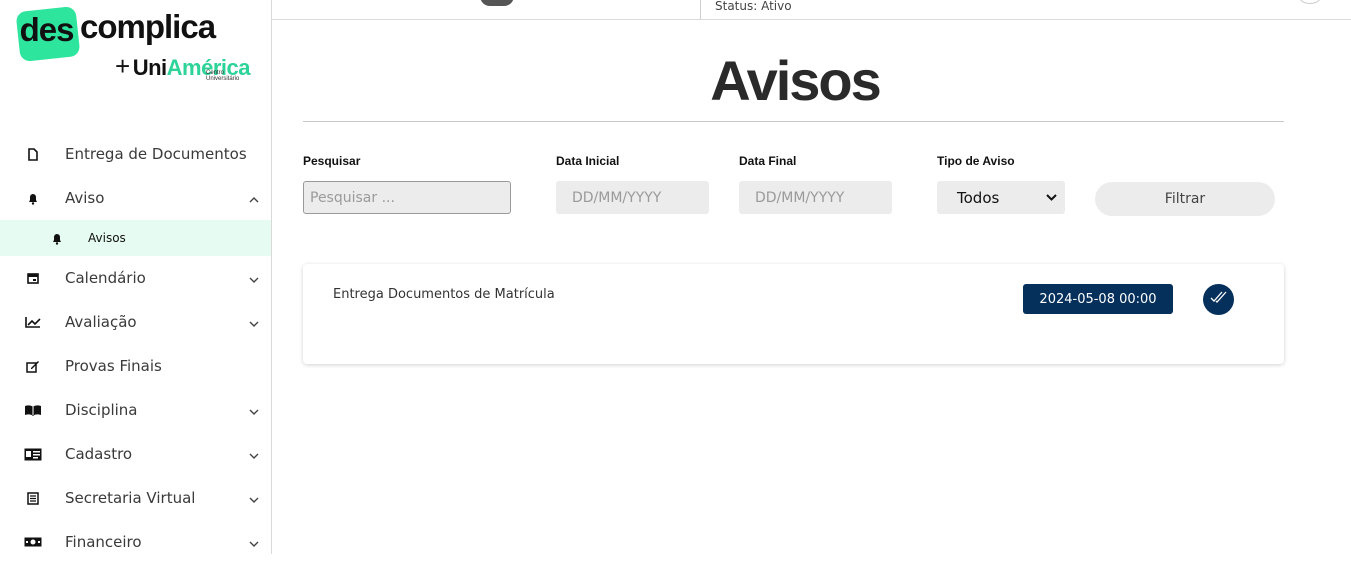 The height and width of the screenshot is (564, 1351). Describe the element at coordinates (105, 278) in the screenshot. I see `sidebar-item-label: Calendário` at that location.